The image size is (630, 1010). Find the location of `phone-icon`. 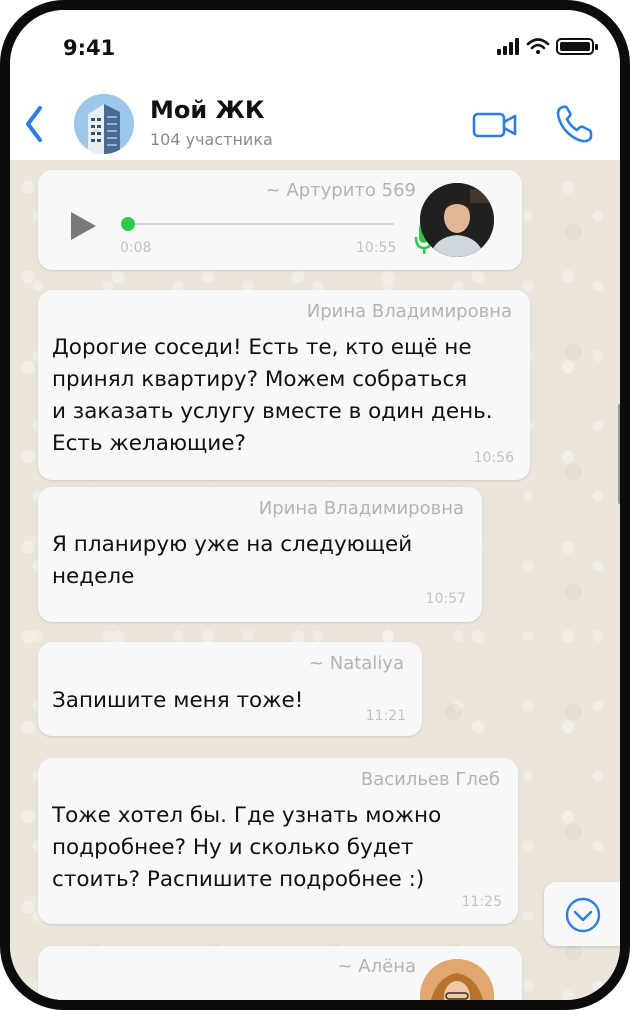

phone-icon is located at coordinates (575, 124).